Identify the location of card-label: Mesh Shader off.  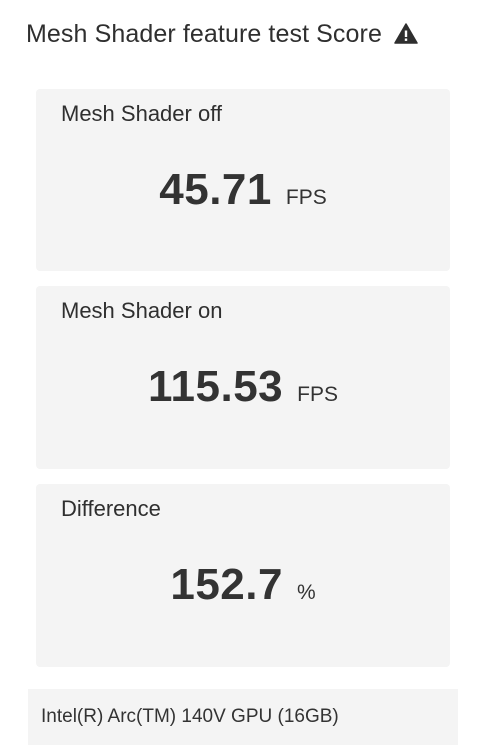
(142, 113).